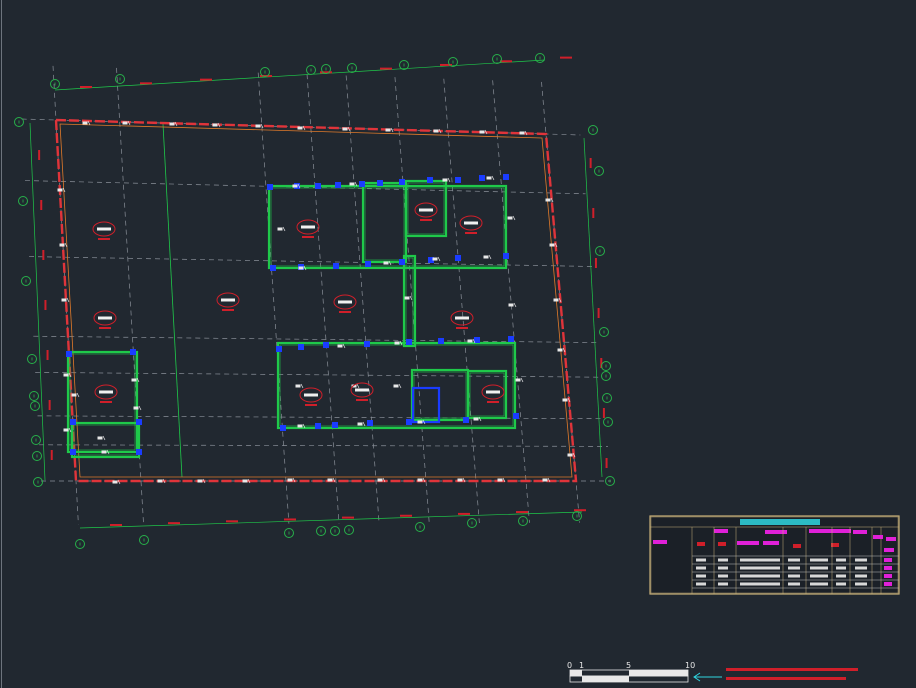 The height and width of the screenshot is (688, 916). Describe the element at coordinates (426, 405) in the screenshot. I see `stair-opening` at that location.